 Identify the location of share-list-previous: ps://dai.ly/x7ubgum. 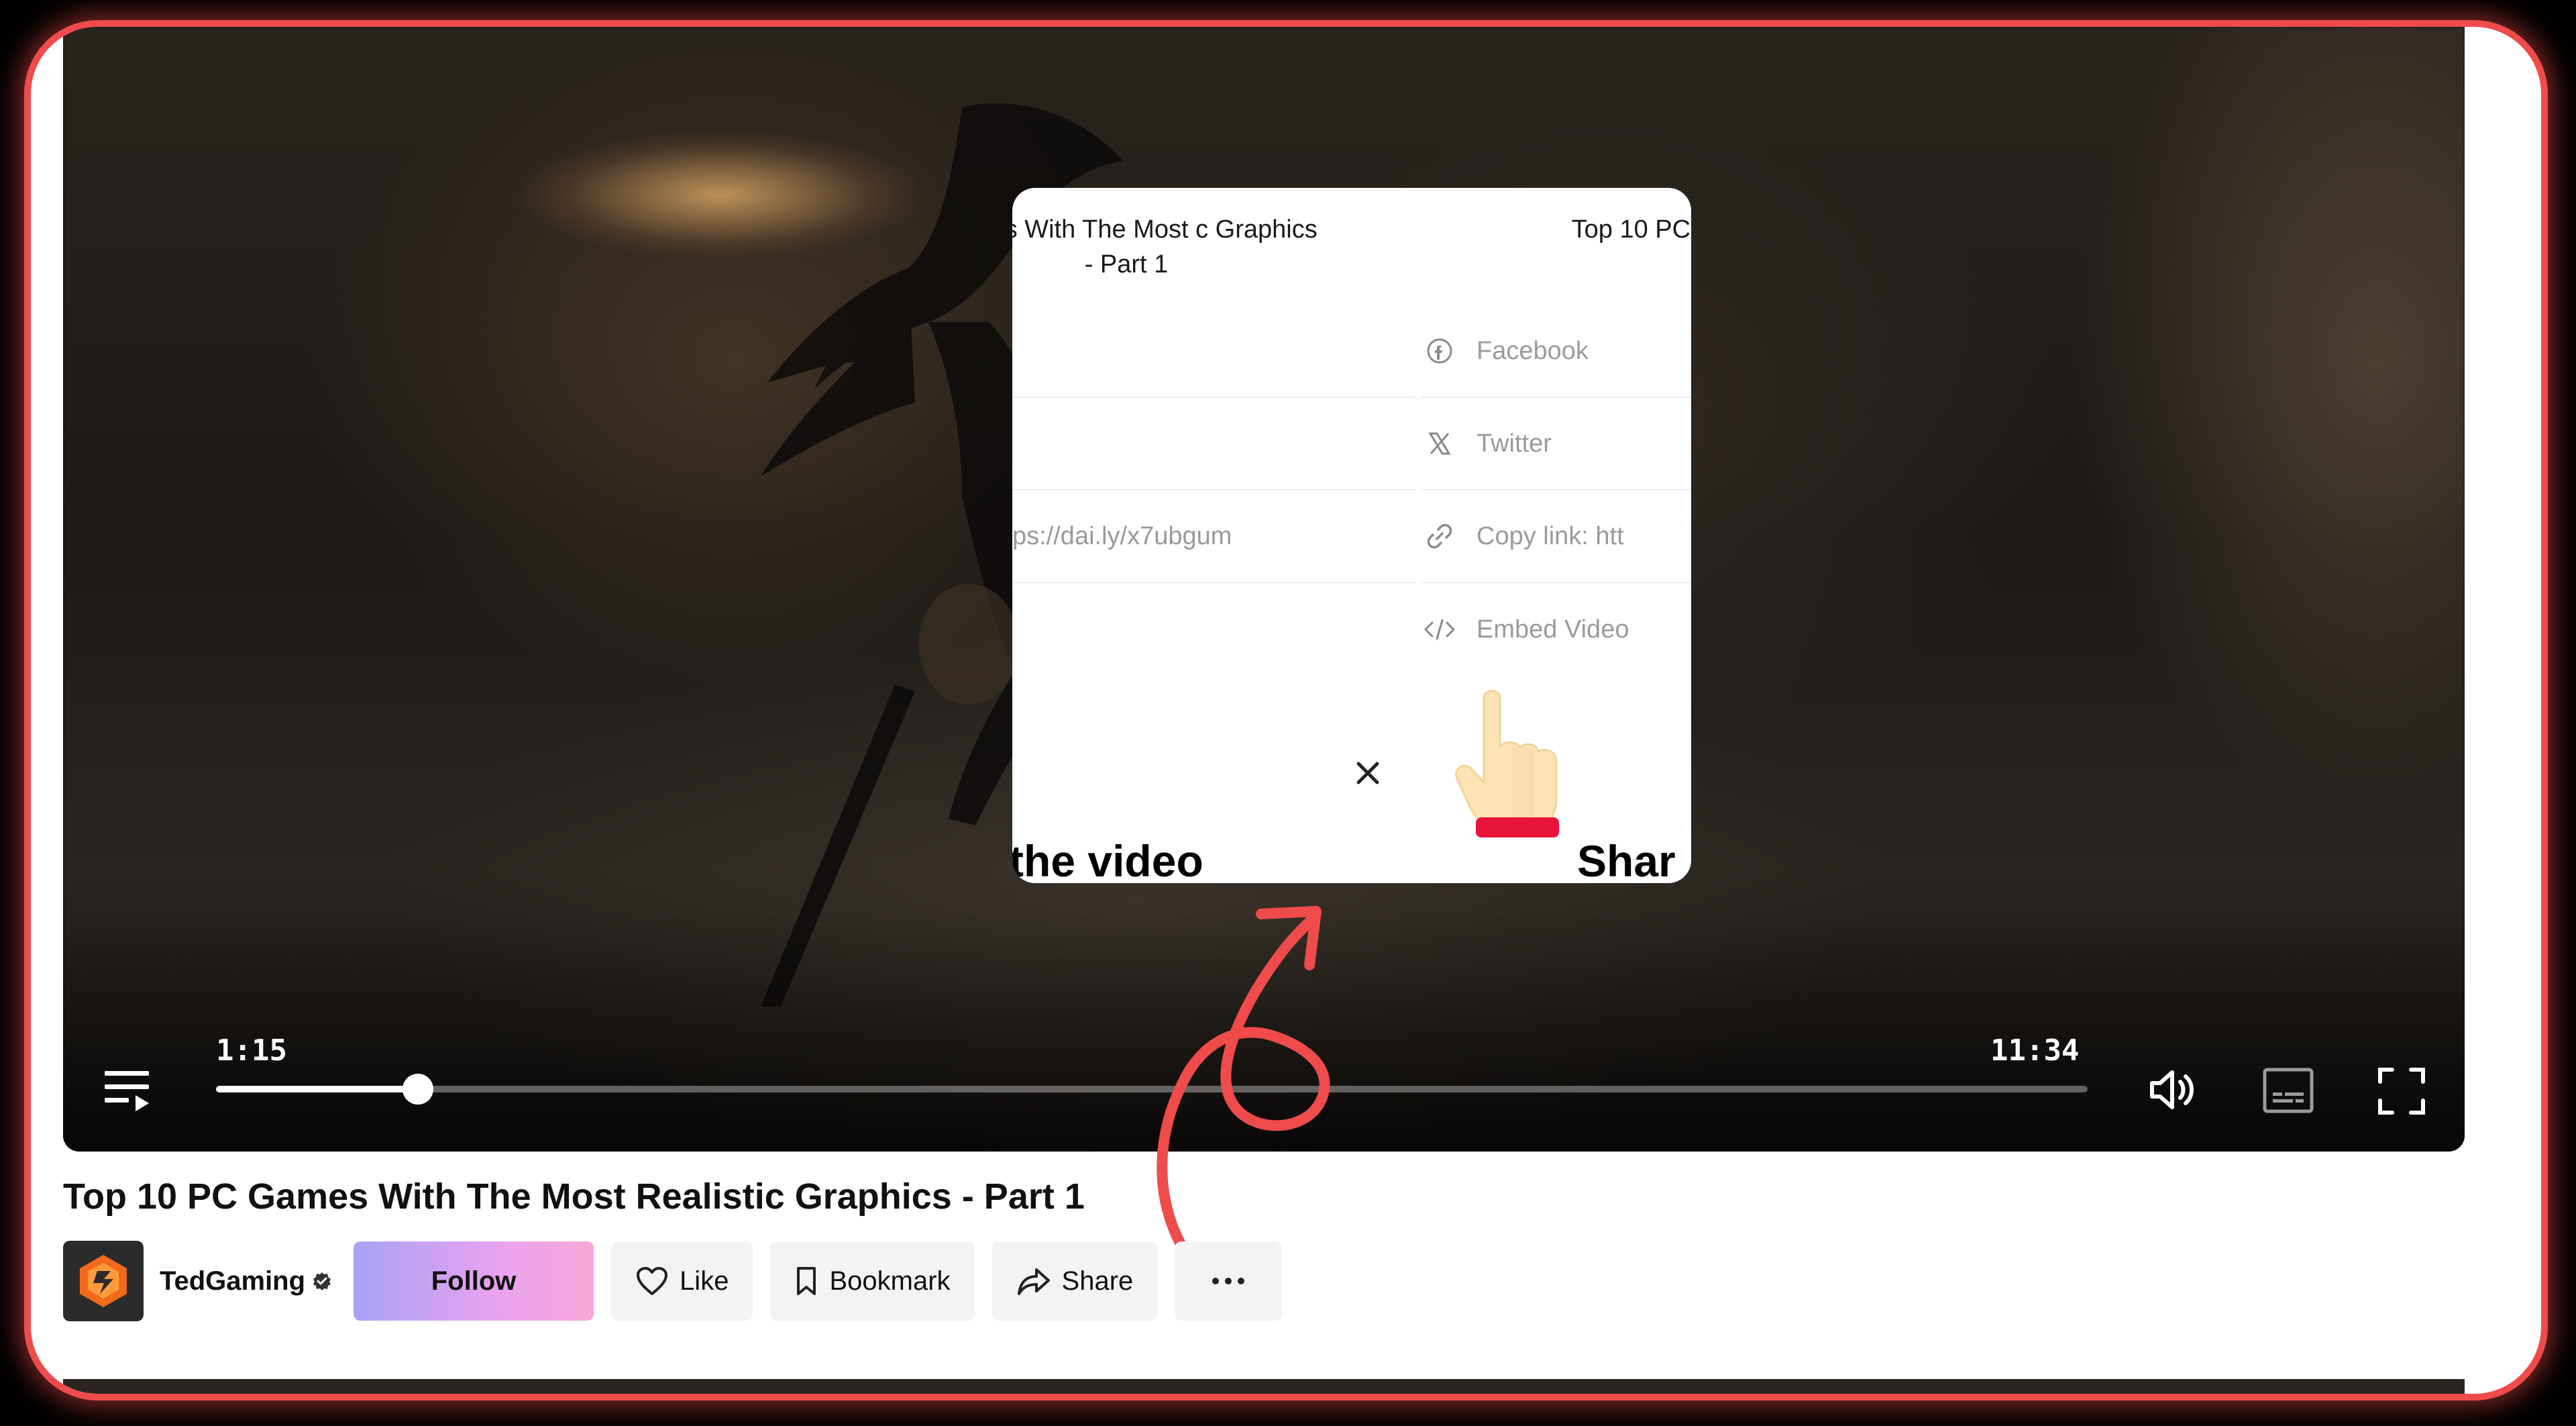
(1213, 491).